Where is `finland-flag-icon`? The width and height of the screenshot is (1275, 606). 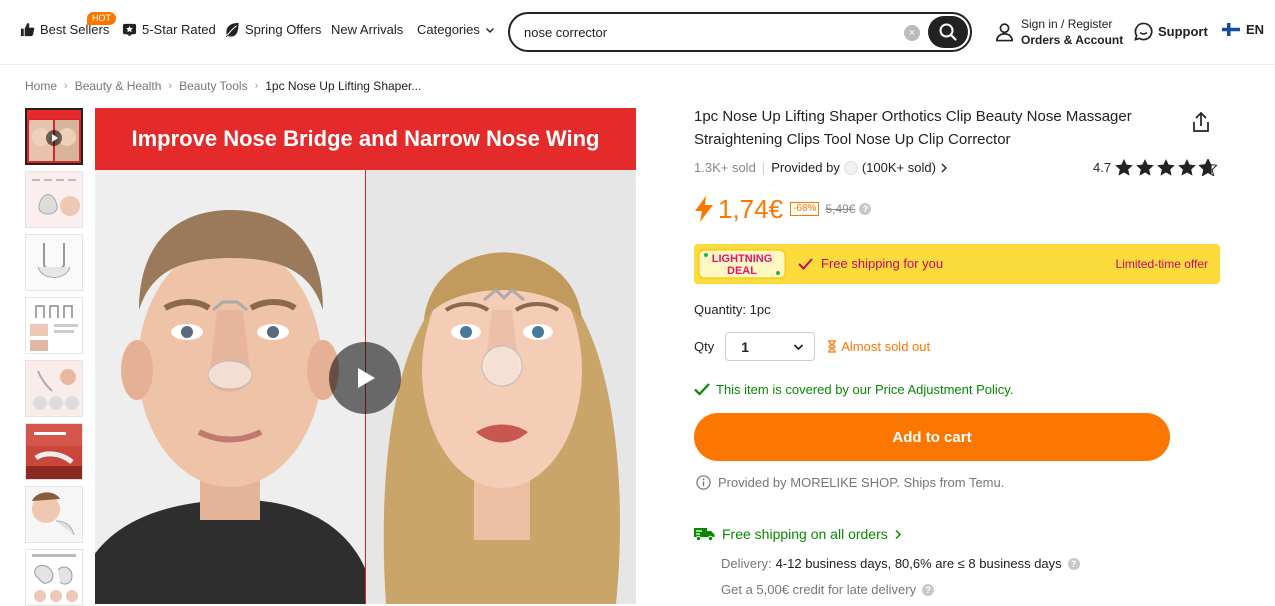
finland-flag-icon is located at coordinates (1231, 29).